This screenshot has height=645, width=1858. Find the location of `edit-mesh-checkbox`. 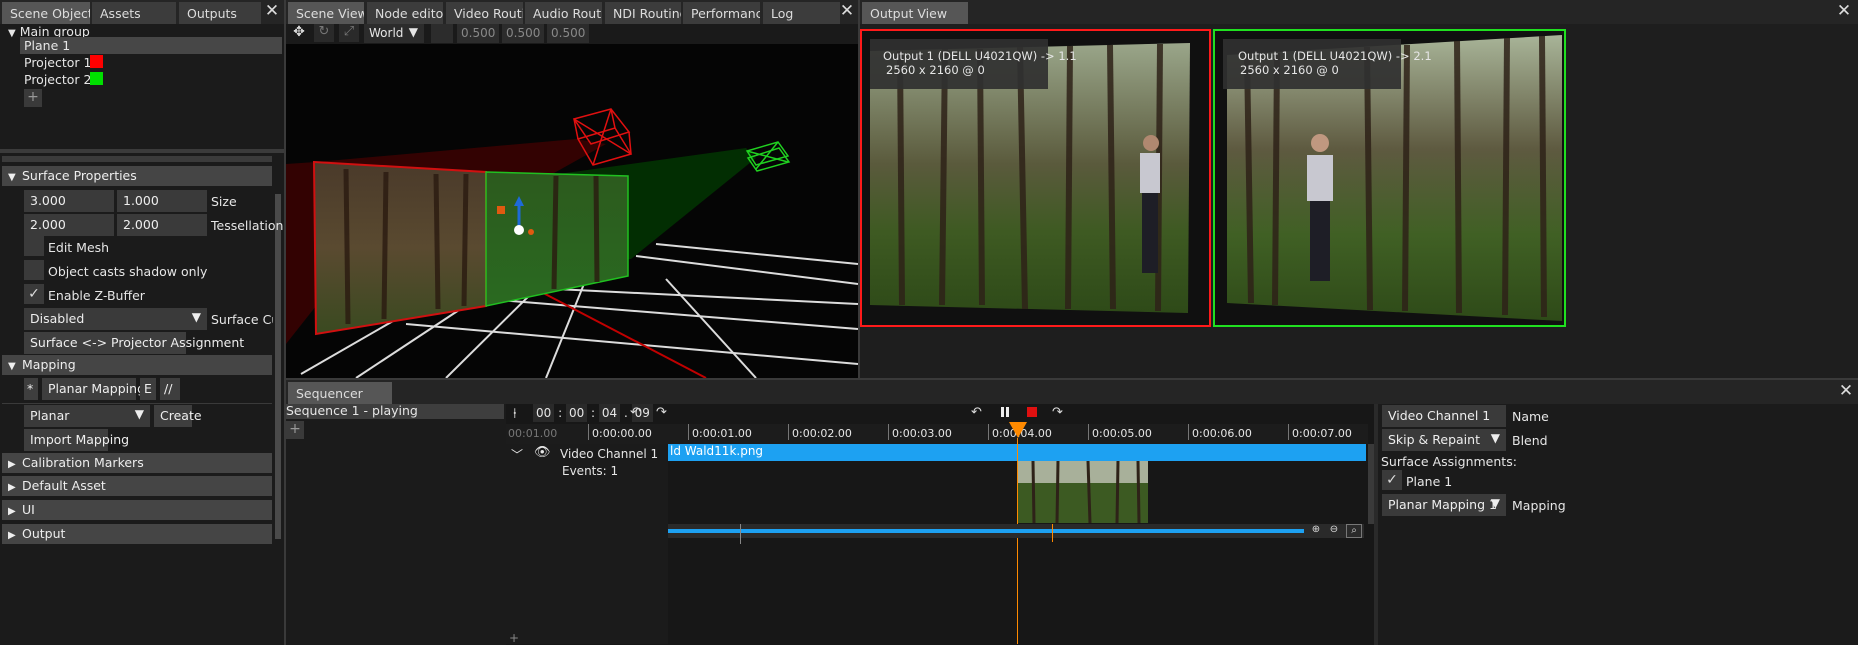

edit-mesh-checkbox is located at coordinates (34, 246).